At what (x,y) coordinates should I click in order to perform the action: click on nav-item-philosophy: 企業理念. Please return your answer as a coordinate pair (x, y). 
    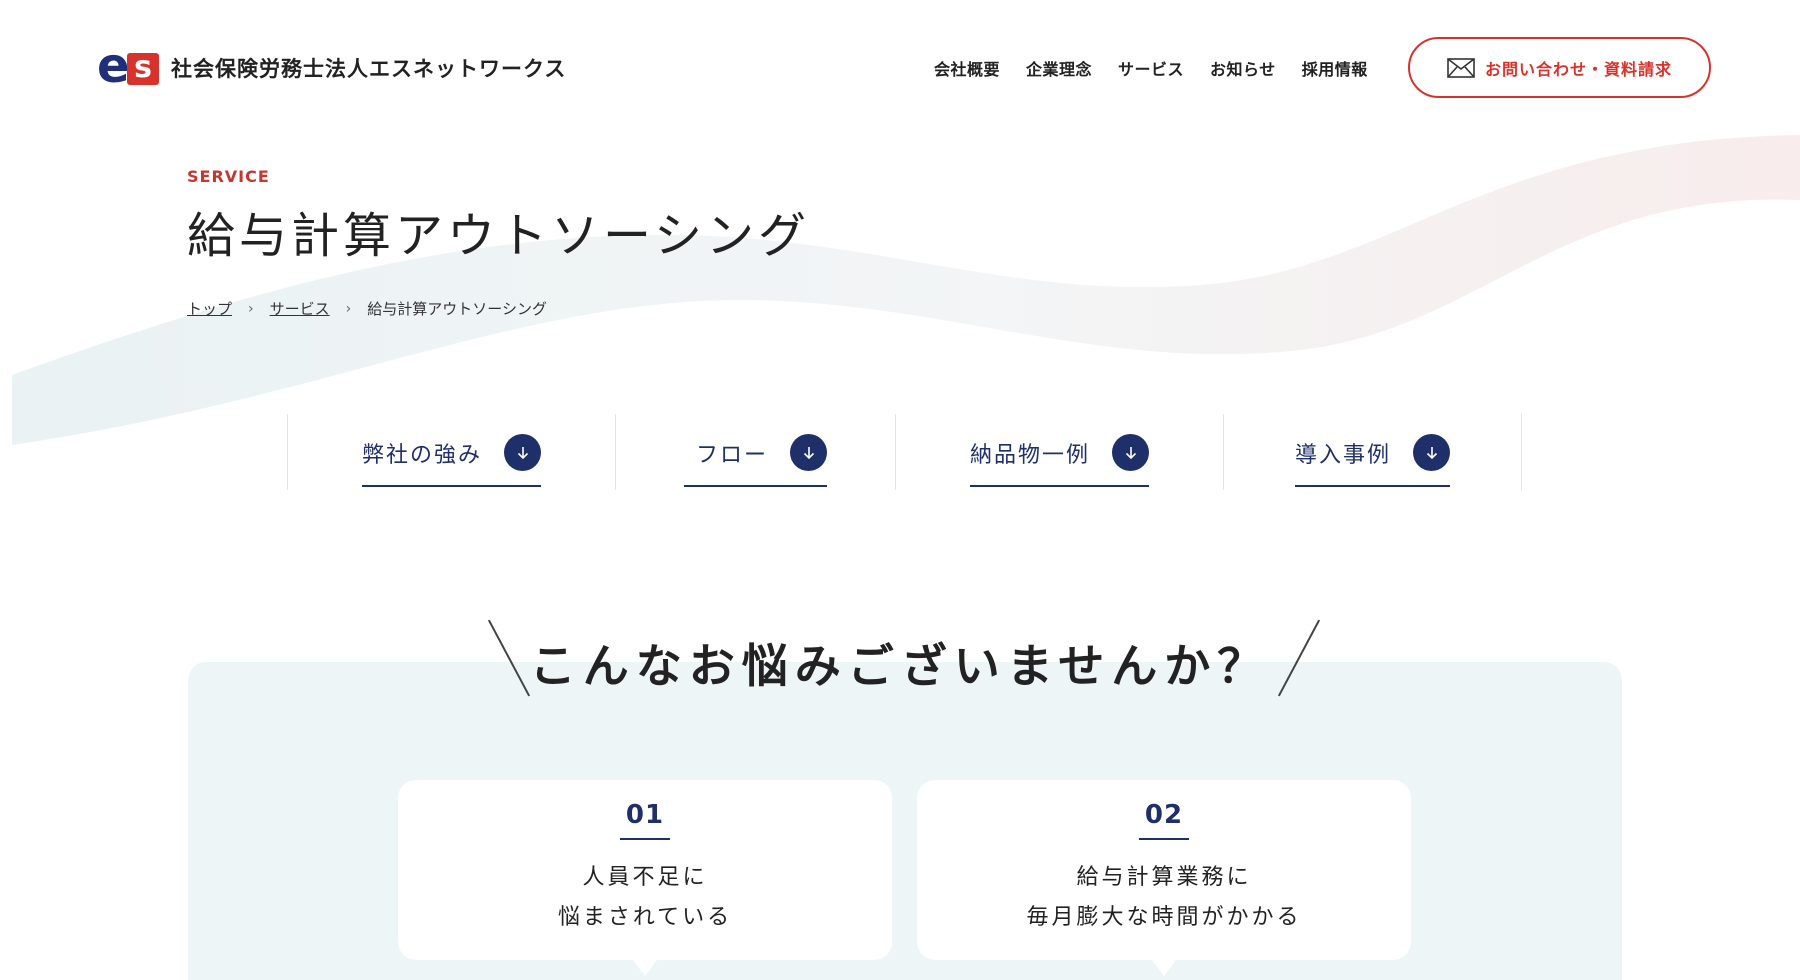
    Looking at the image, I should click on (1059, 68).